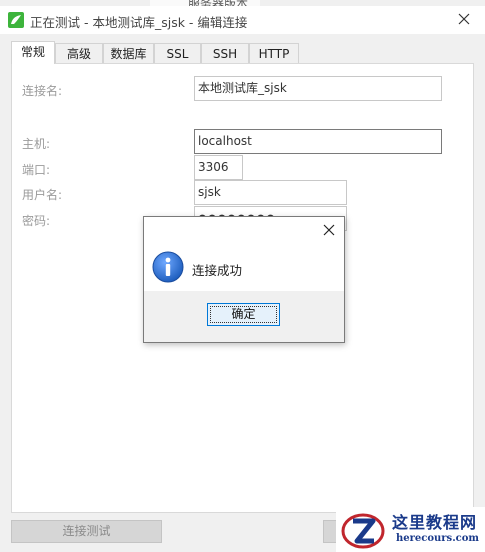 The height and width of the screenshot is (552, 485). Describe the element at coordinates (36, 170) in the screenshot. I see `port-label: 端口:` at that location.